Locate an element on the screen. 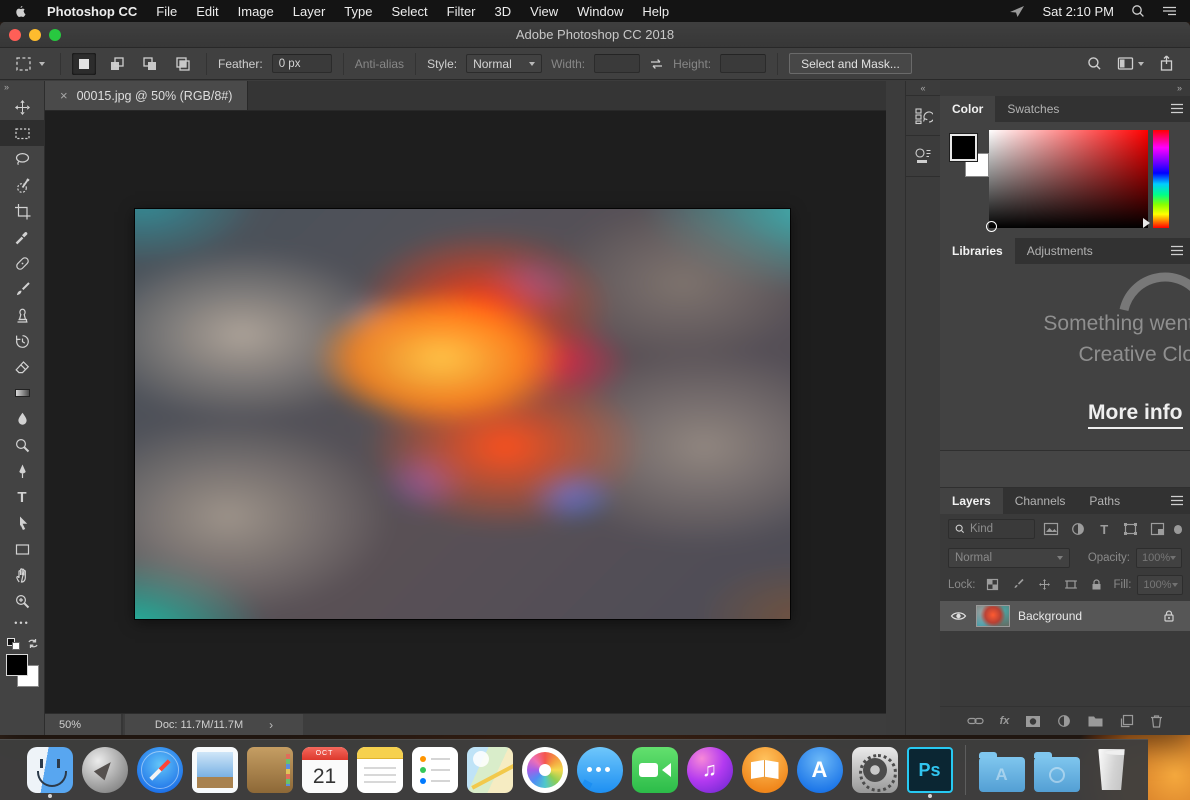  edit-toolbar-icon is located at coordinates (22, 623).